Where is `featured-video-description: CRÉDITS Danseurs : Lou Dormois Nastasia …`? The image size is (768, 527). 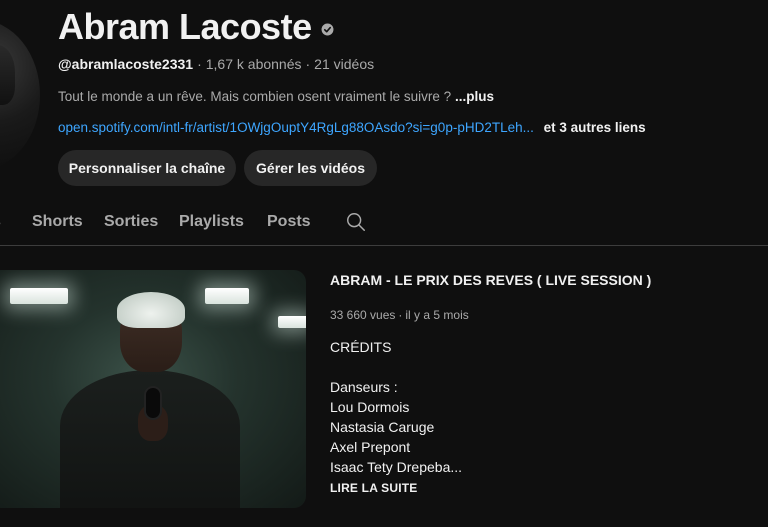 featured-video-description: CRÉDITS Danseurs : Lou Dormois Nastasia … is located at coordinates (545, 407).